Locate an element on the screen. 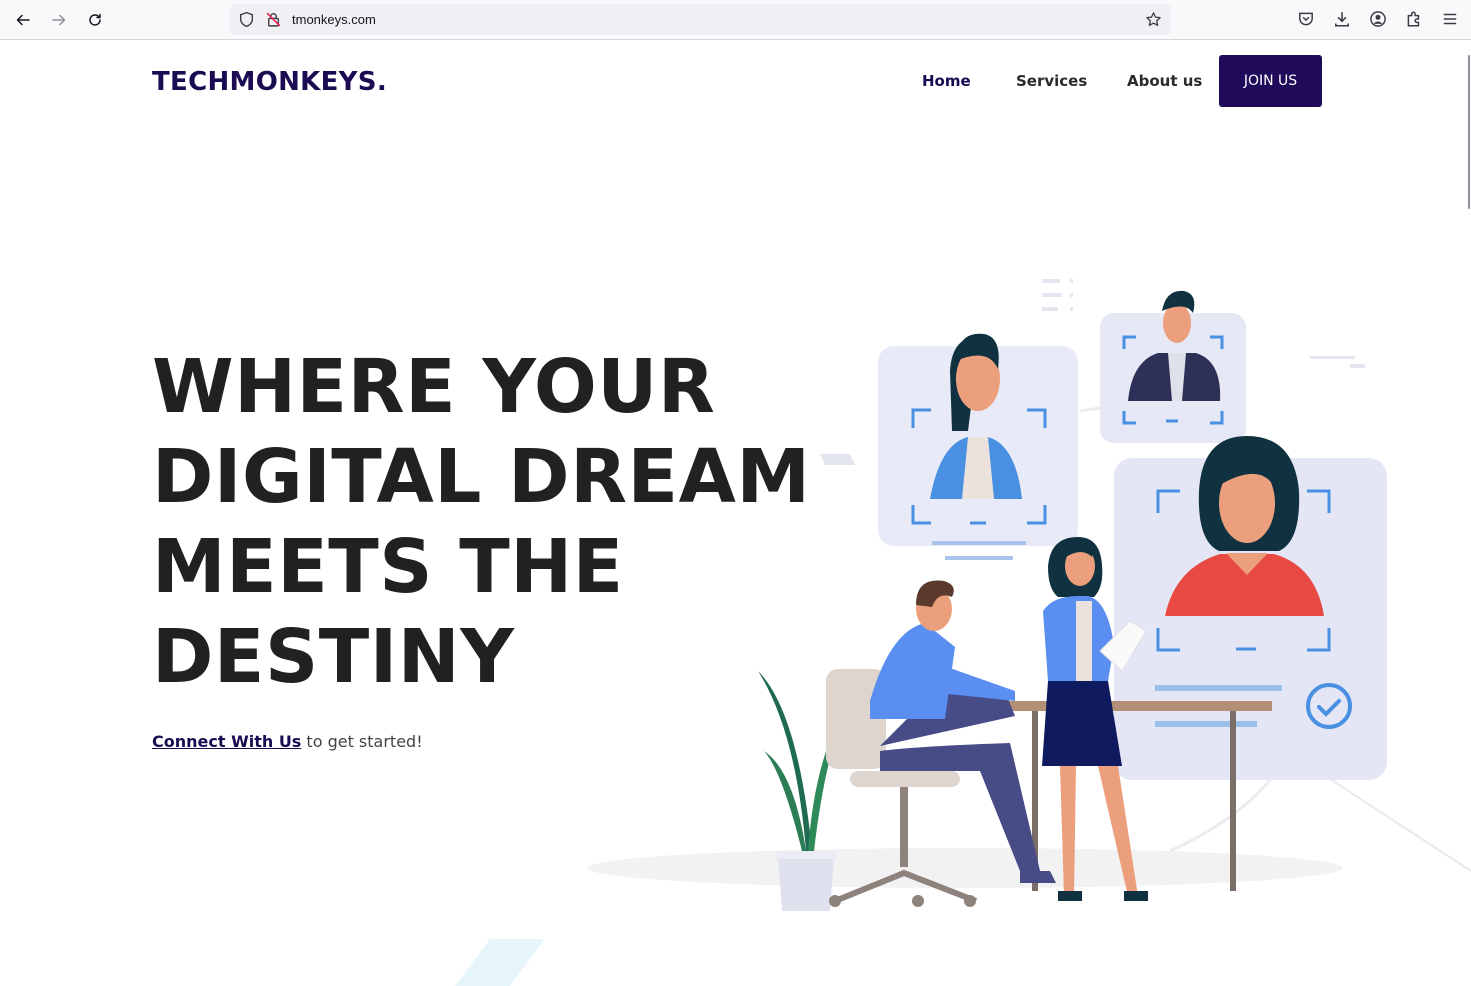 Image resolution: width=1471 pixels, height=986 pixels. hero-heading-line-3: MEETS THE is located at coordinates (388, 567).